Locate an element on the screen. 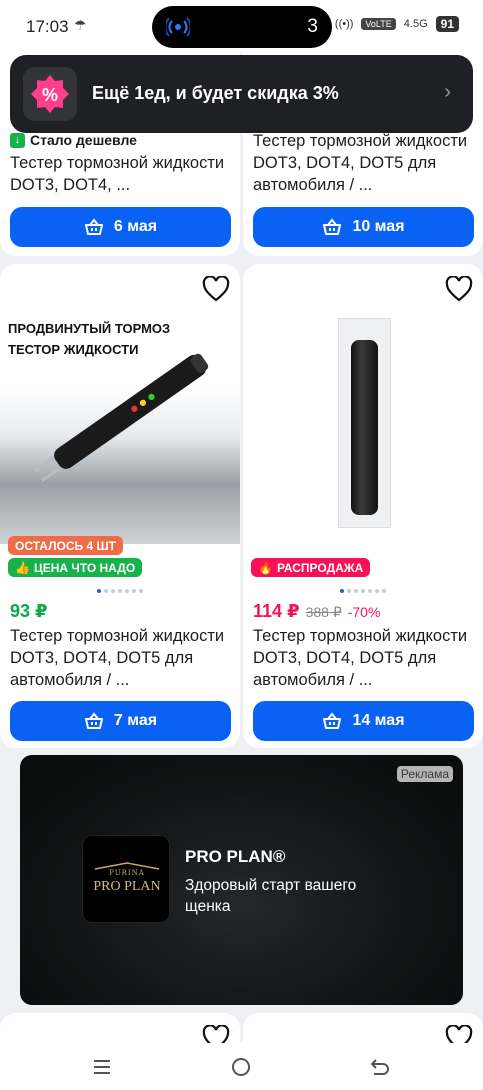 This screenshot has height=1090, width=483. hotspot-icon: ((•)) is located at coordinates (344, 24).